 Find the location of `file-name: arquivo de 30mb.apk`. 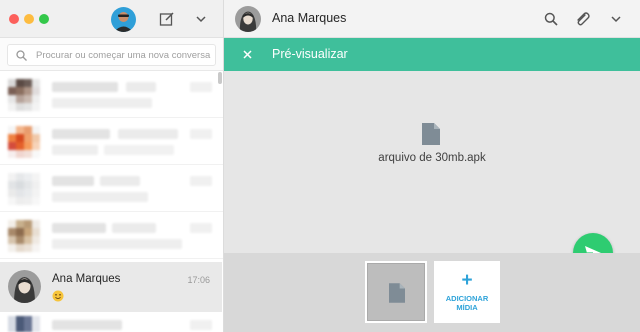

file-name: arquivo de 30mb.apk is located at coordinates (432, 158).